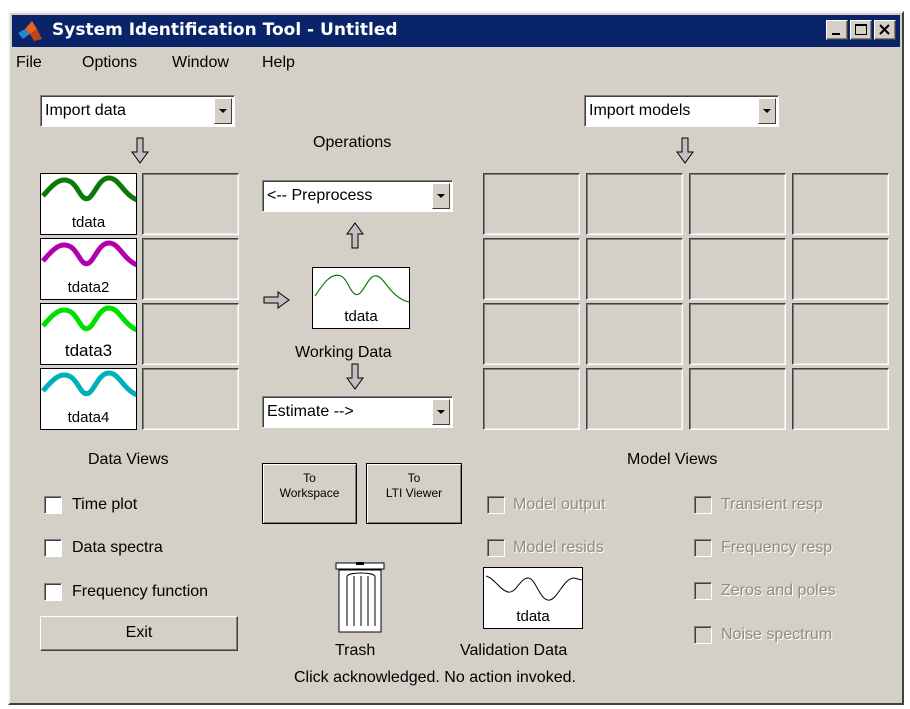 This screenshot has width=910, height=709. What do you see at coordinates (836, 34) in the screenshot?
I see `minimize-icon` at bounding box center [836, 34].